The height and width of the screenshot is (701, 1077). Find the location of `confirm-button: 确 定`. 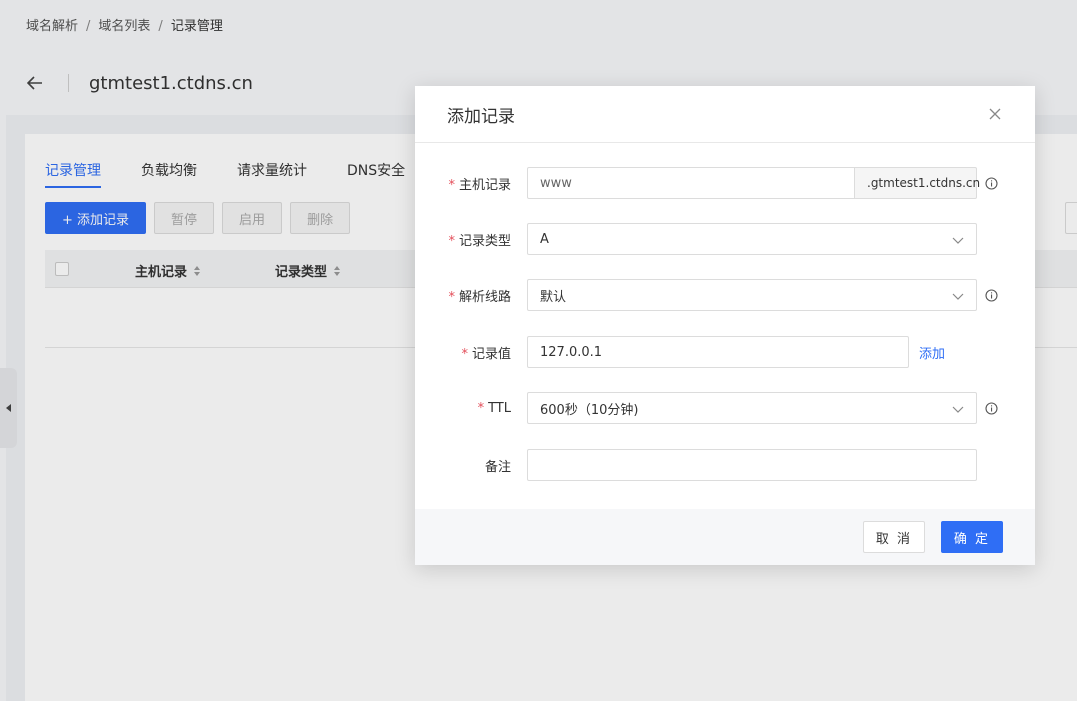

confirm-button: 确 定 is located at coordinates (972, 537).